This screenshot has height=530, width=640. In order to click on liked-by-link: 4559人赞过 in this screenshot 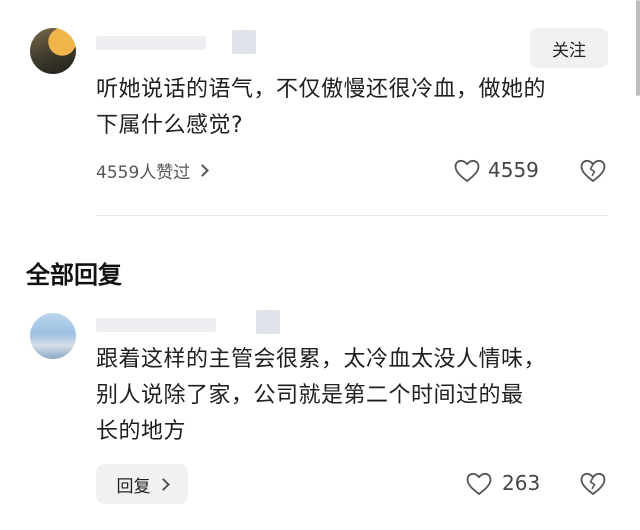, I will do `click(153, 170)`.